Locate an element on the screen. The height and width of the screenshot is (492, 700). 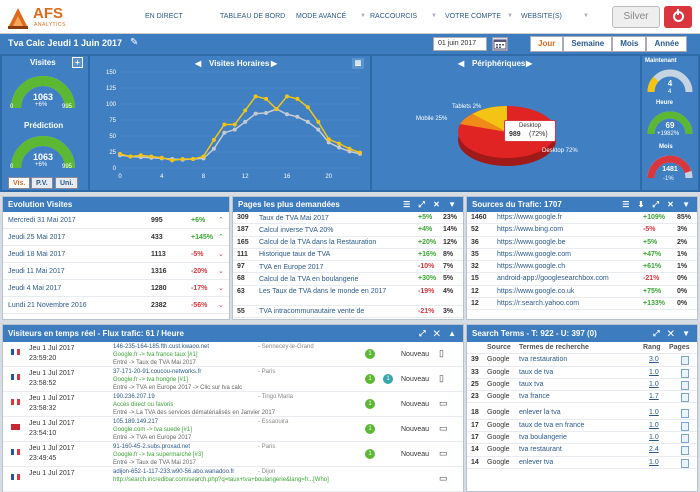
table-row: 55 TVA intracommunautaire vente de -21% 3% is located at coordinates (348, 312).